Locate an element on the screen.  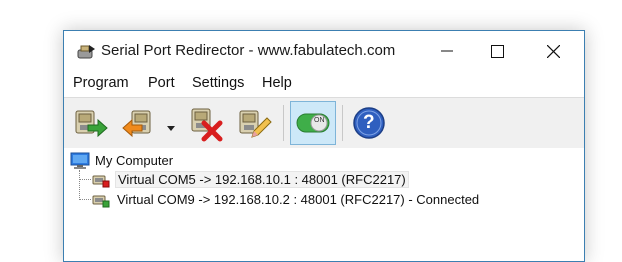
maximize-button is located at coordinates (497, 51).